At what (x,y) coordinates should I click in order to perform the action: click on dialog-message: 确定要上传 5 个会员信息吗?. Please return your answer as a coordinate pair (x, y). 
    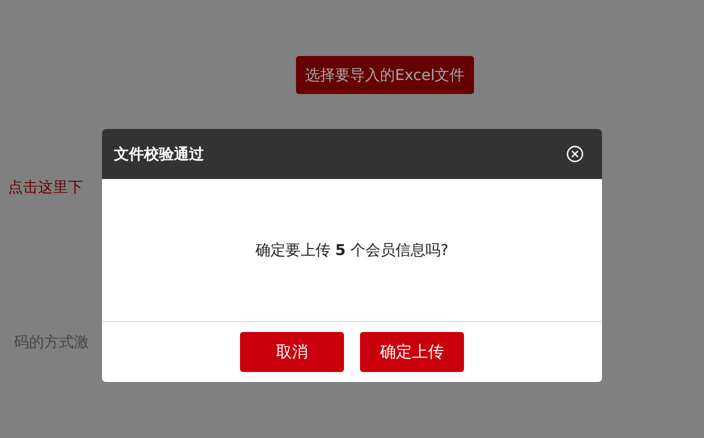
    Looking at the image, I should click on (352, 250).